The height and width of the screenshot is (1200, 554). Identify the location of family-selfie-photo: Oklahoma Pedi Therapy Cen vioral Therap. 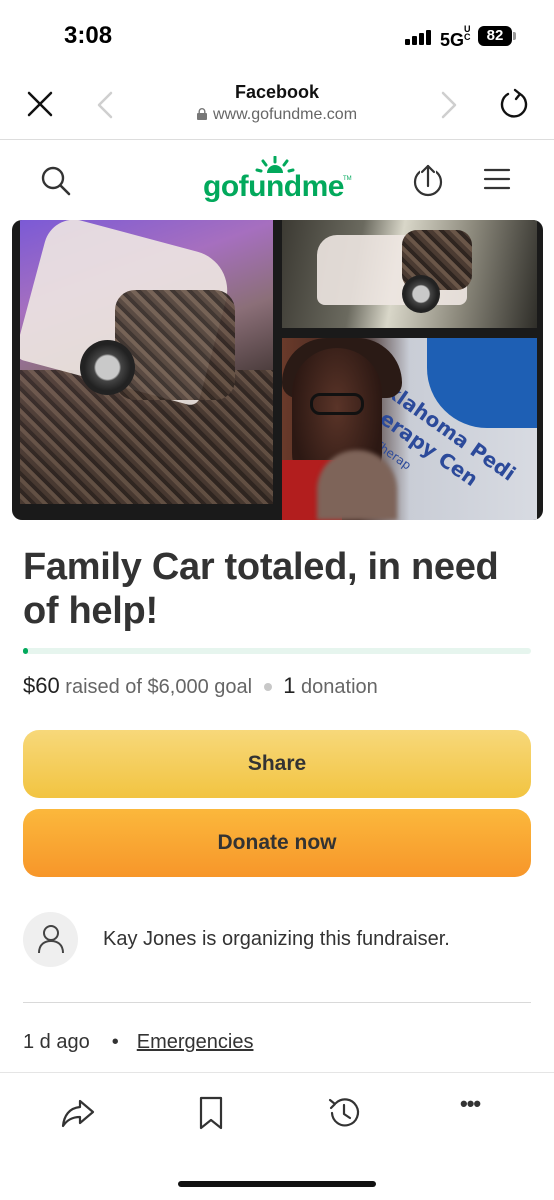
(409, 429).